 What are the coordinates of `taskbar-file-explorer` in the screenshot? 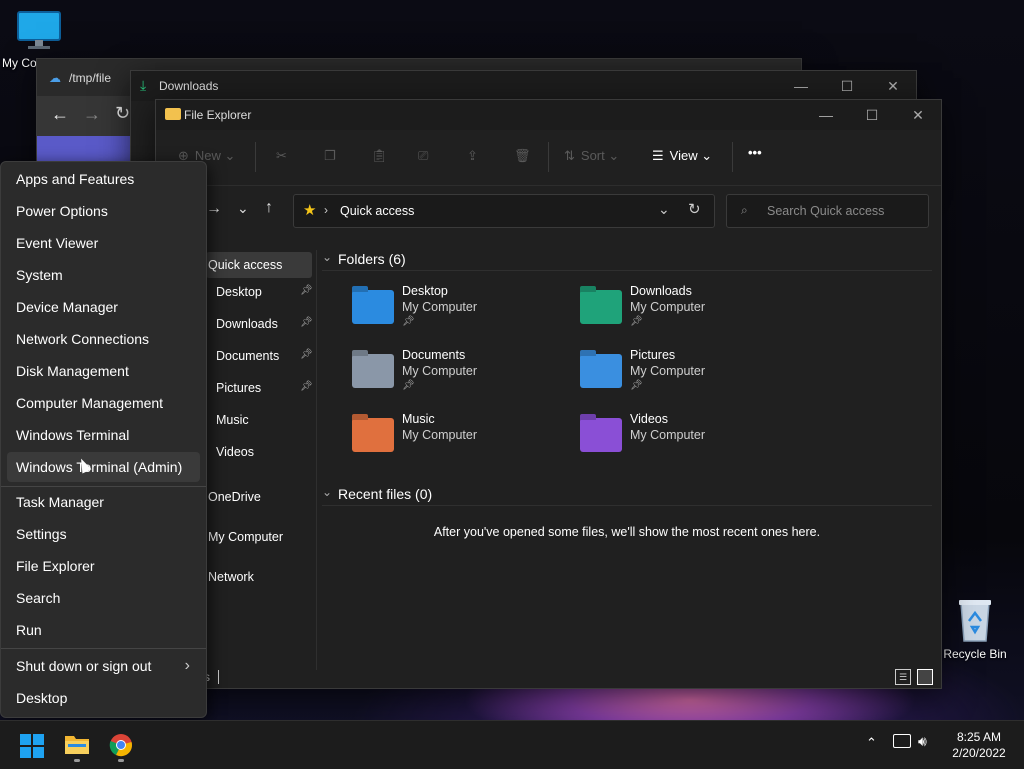 It's located at (77, 747).